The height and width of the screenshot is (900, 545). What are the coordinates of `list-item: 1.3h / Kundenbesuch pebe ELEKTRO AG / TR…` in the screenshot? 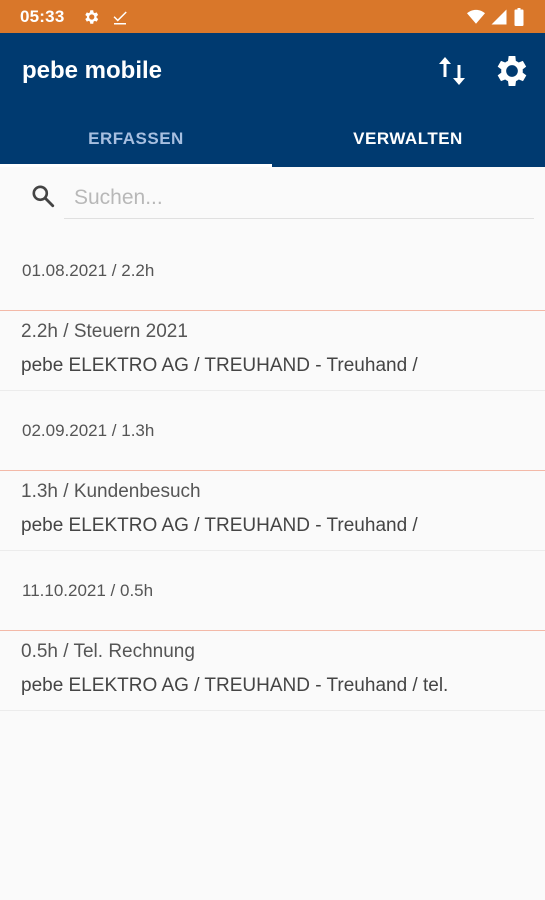 It's located at (272, 511).